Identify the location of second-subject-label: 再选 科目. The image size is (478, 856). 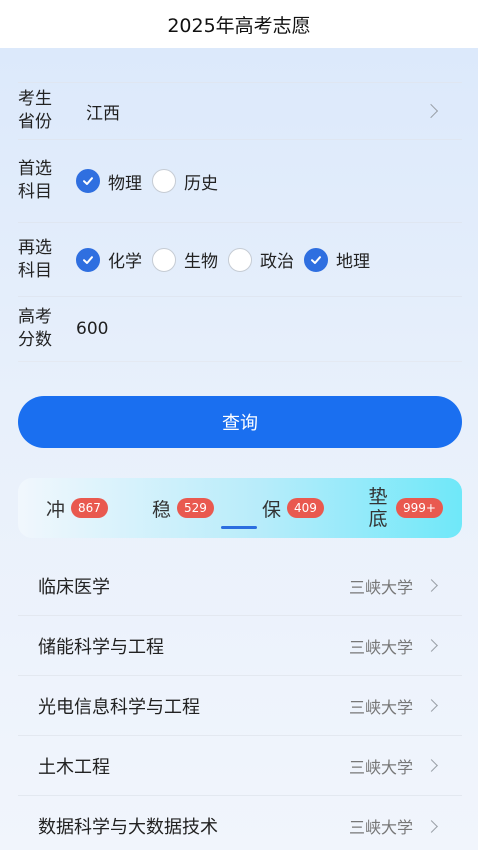
(35, 259).